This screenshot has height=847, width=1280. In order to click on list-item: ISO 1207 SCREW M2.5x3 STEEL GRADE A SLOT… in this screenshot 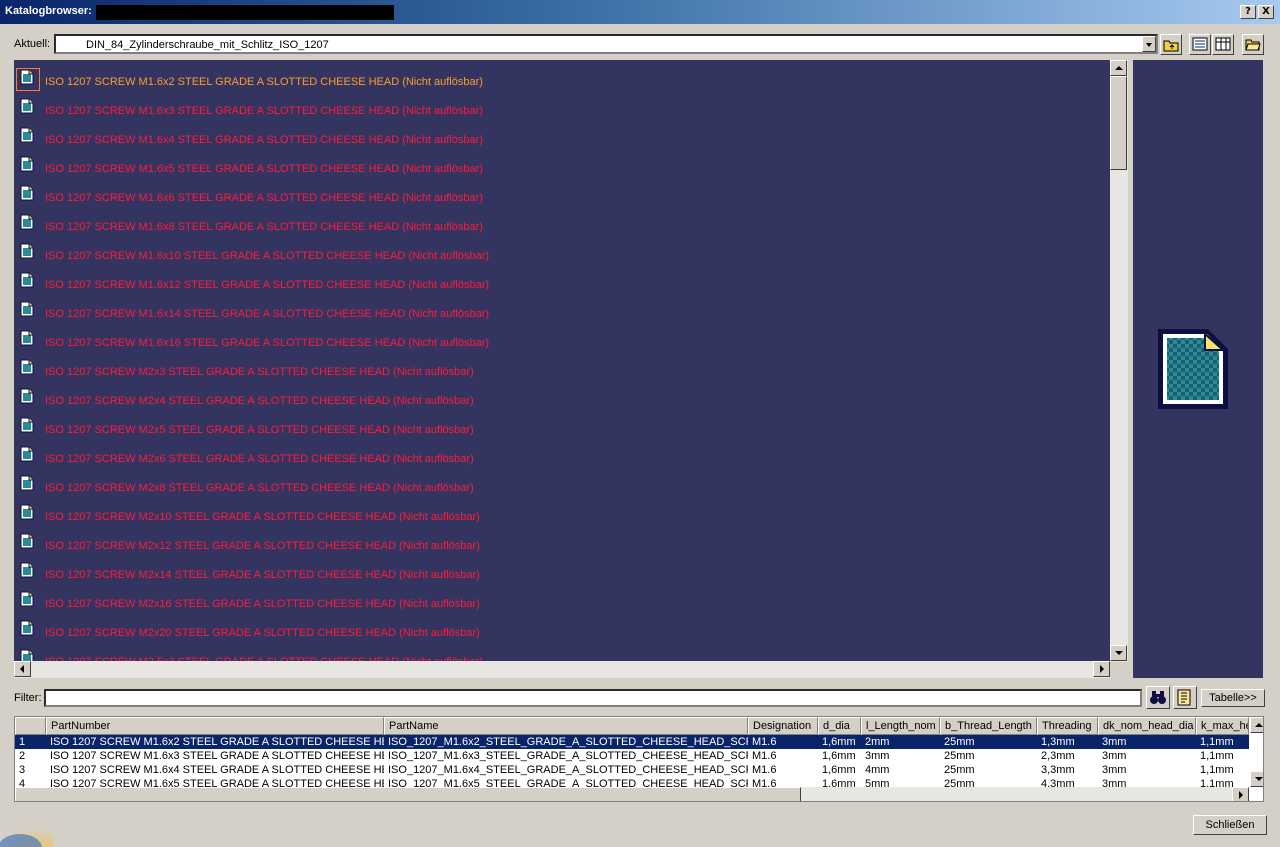, I will do `click(562, 652)`.